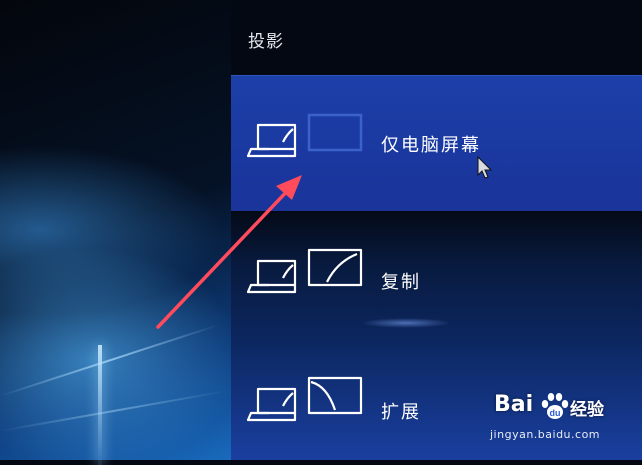 The image size is (642, 465). Describe the element at coordinates (587, 410) in the screenshot. I see `watermark-suffix: 经验` at that location.